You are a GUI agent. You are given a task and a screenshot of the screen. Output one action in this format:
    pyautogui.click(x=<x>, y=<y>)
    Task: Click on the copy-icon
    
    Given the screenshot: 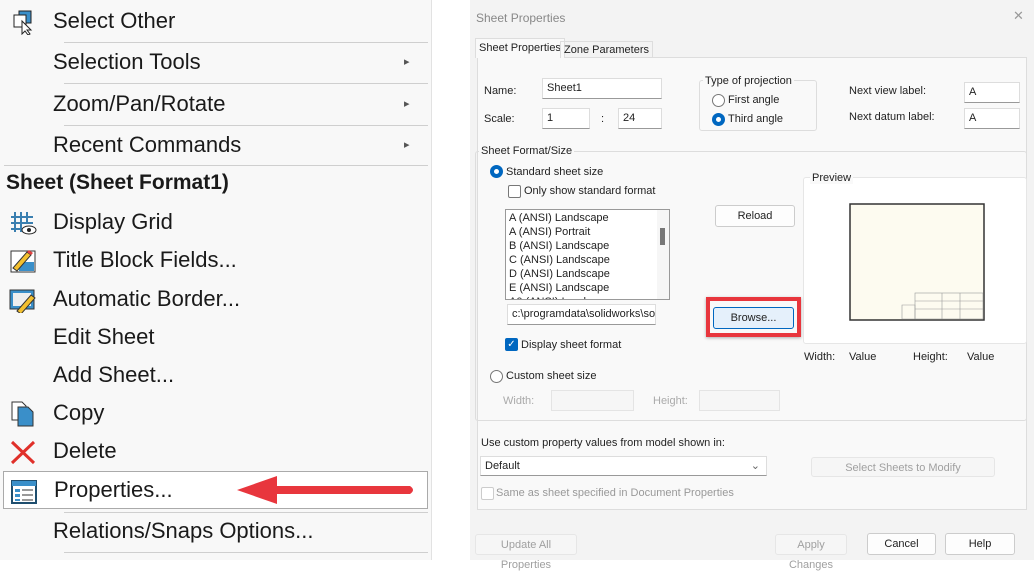 What is the action you would take?
    pyautogui.click(x=22, y=414)
    